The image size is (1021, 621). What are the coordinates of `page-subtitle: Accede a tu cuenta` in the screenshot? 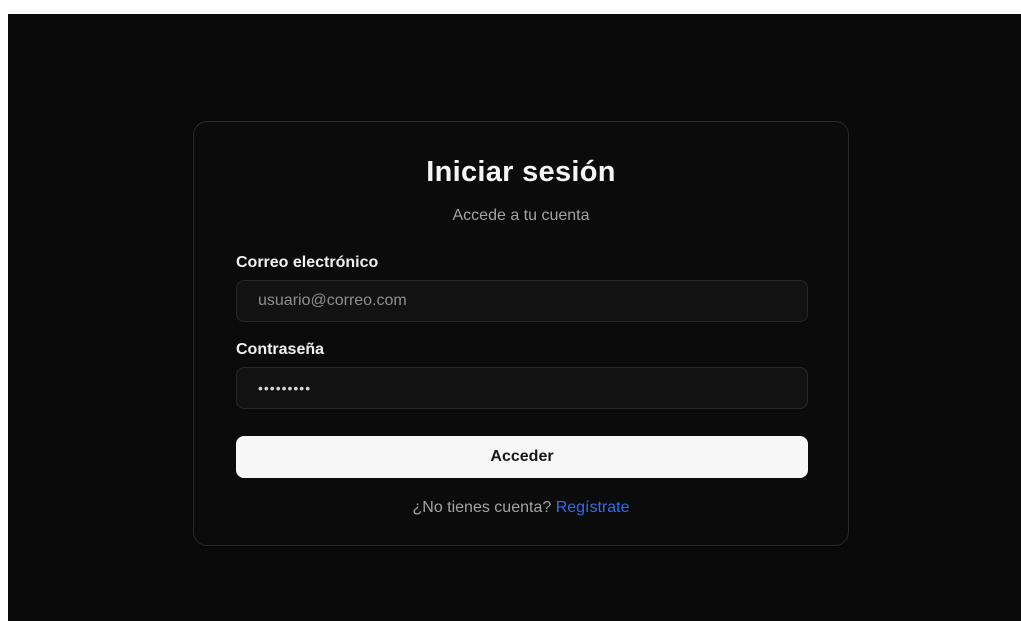 It's located at (521, 215).